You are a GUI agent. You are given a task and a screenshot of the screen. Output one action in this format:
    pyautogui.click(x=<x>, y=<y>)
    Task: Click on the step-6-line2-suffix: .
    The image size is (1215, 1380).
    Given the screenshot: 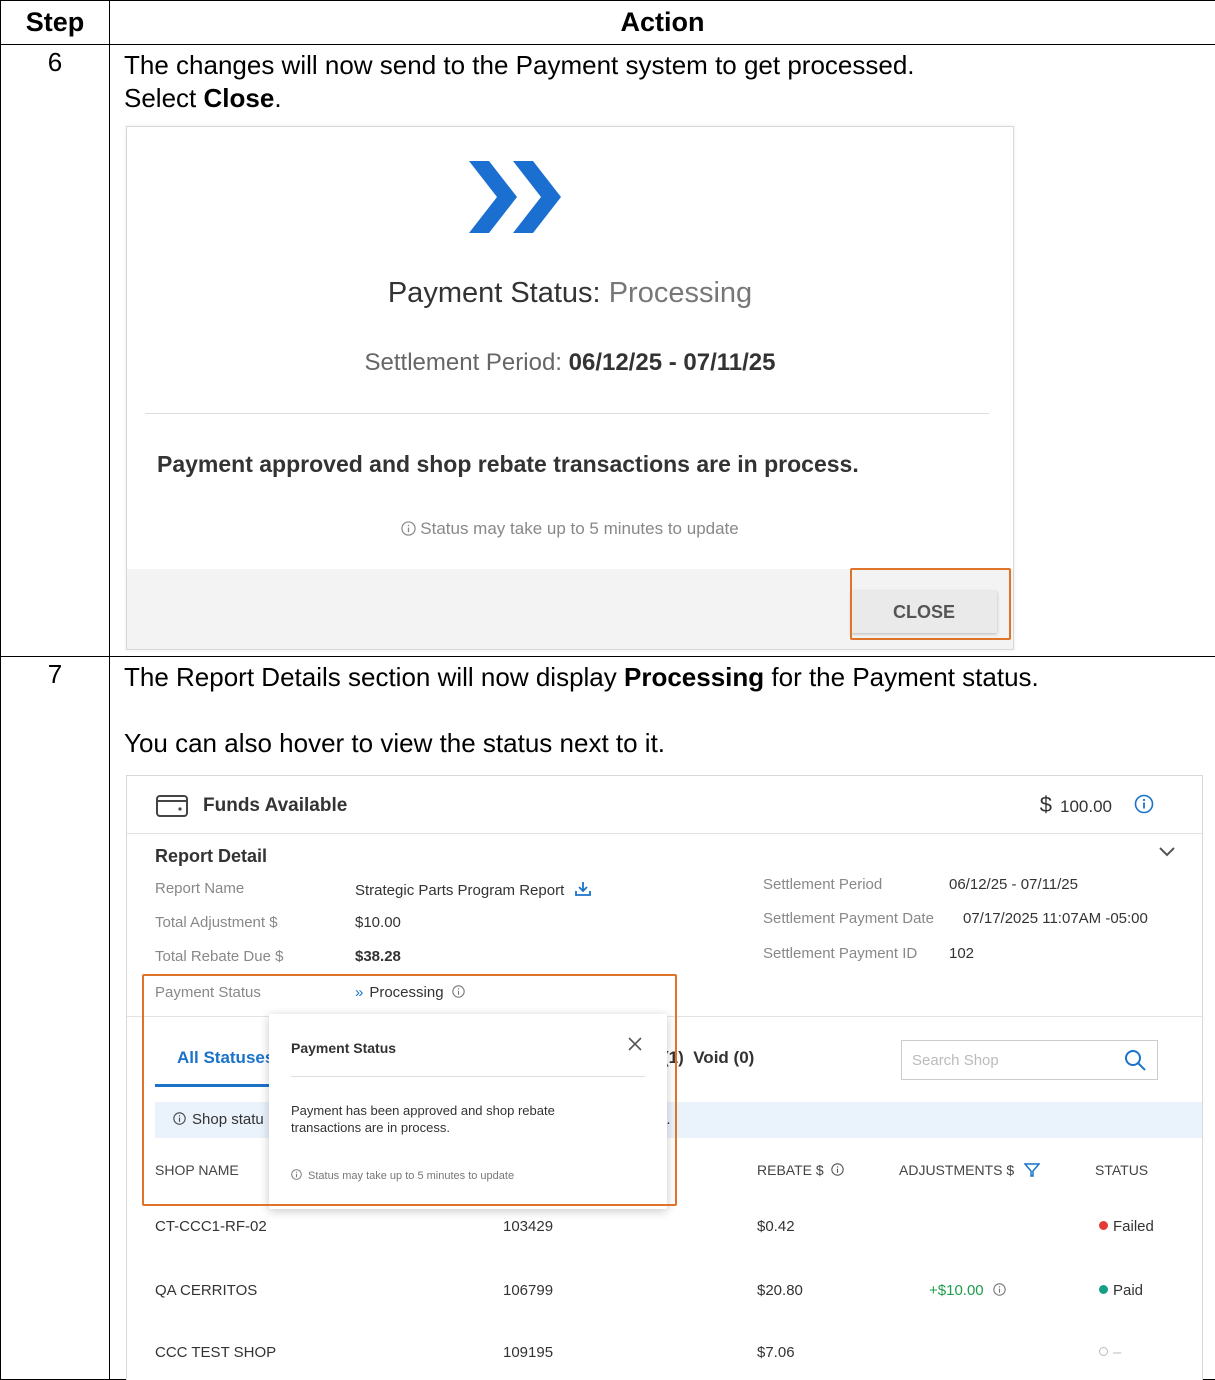 What is the action you would take?
    pyautogui.click(x=278, y=98)
    